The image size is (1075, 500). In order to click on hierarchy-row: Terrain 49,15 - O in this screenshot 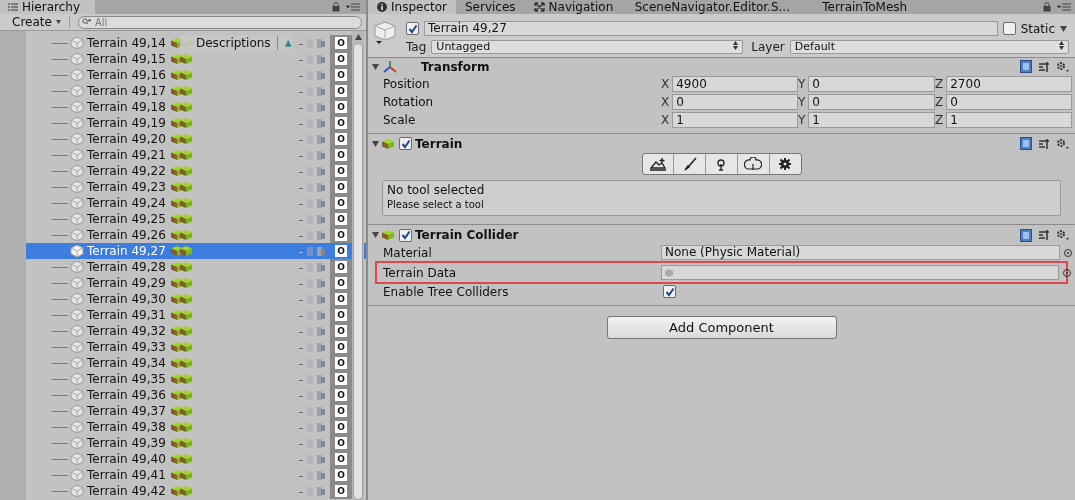, I will do `click(196, 59)`.